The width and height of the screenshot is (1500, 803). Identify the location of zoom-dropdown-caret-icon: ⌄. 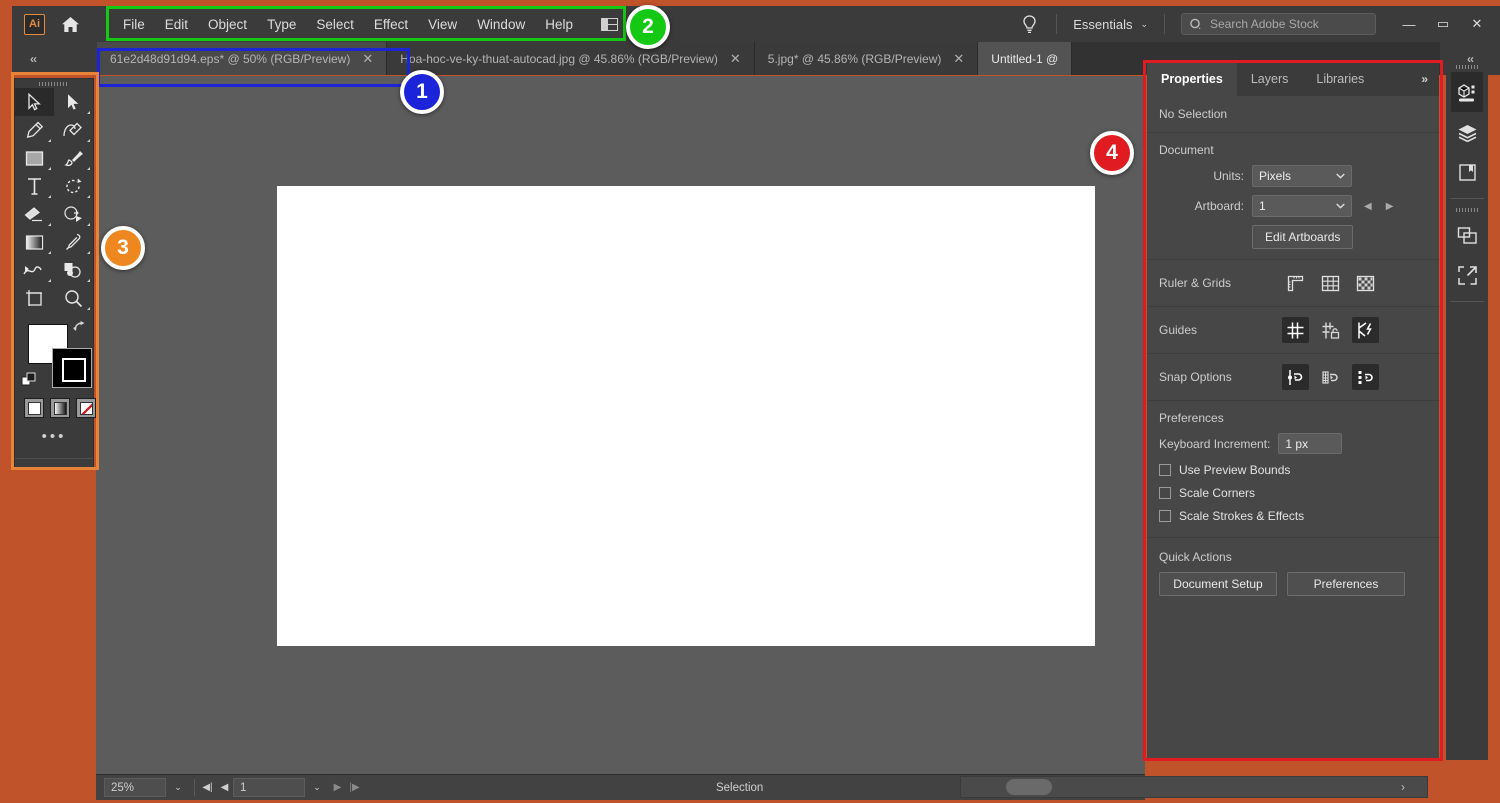
(178, 787).